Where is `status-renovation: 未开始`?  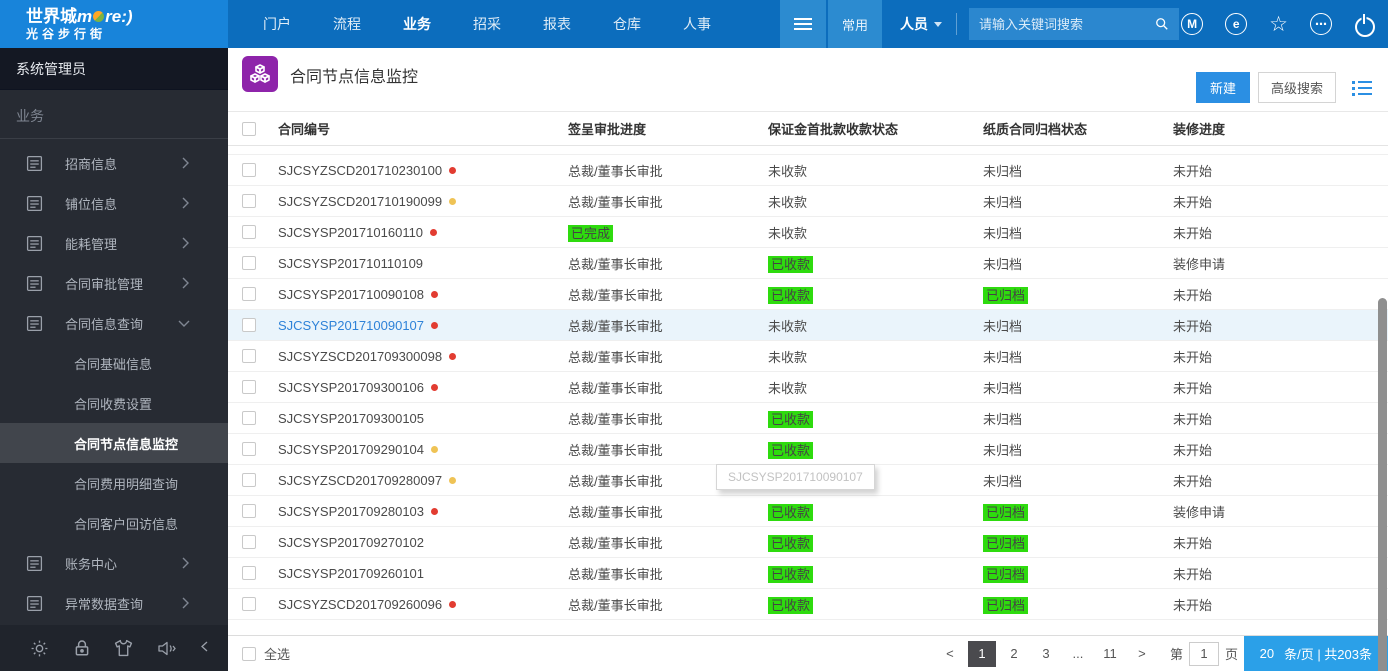 status-renovation: 未开始 is located at coordinates (1193, 357).